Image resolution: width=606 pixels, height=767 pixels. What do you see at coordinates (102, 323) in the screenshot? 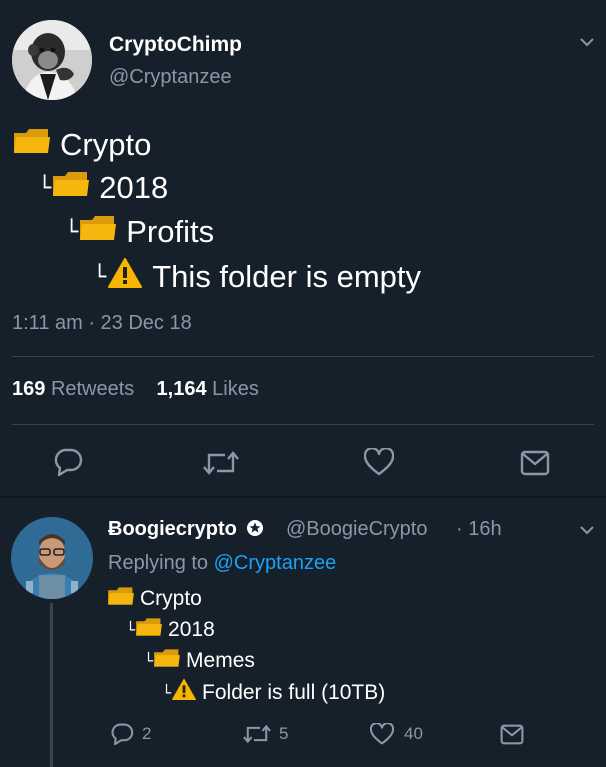
I see `tweet-timestamp: 1:11 am · 23 Dec 18` at bounding box center [102, 323].